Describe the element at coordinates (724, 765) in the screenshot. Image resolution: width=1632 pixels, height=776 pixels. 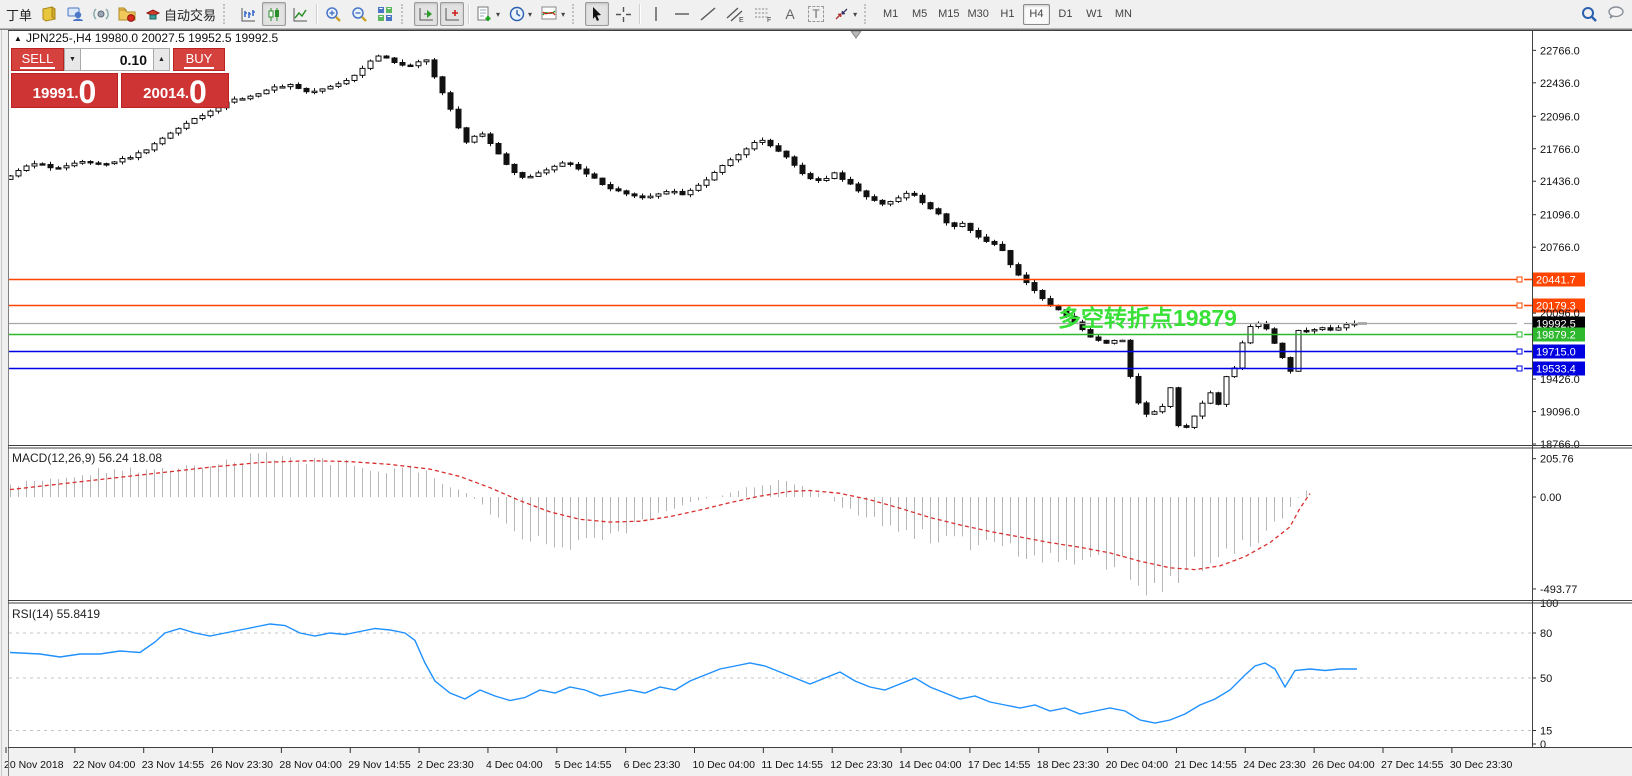
I see `svg-text: 10 Dec 04:00` at that location.